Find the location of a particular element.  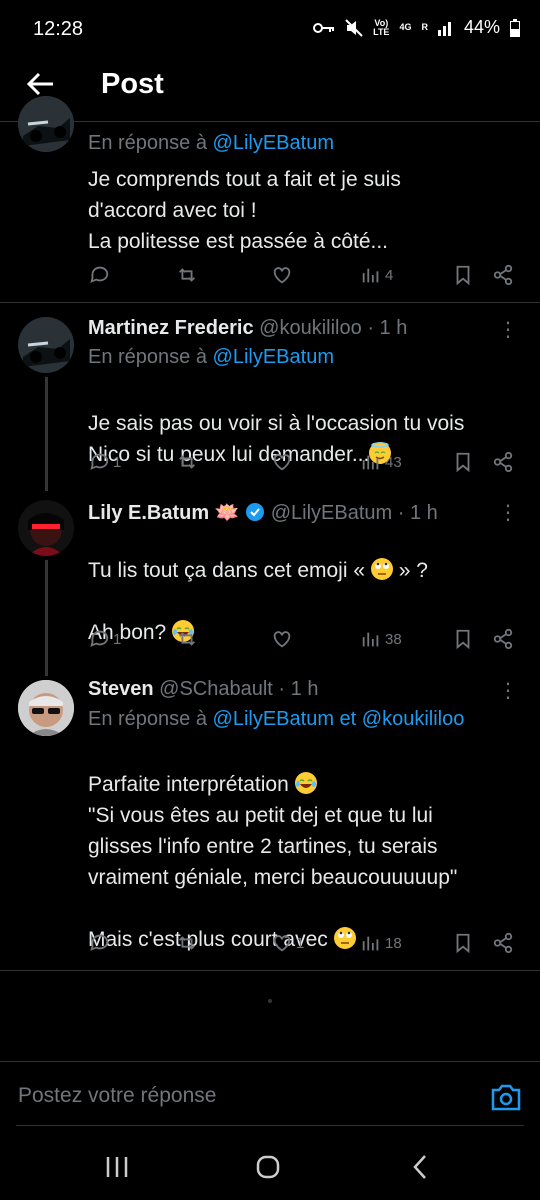

battery-icon is located at coordinates (515, 27).